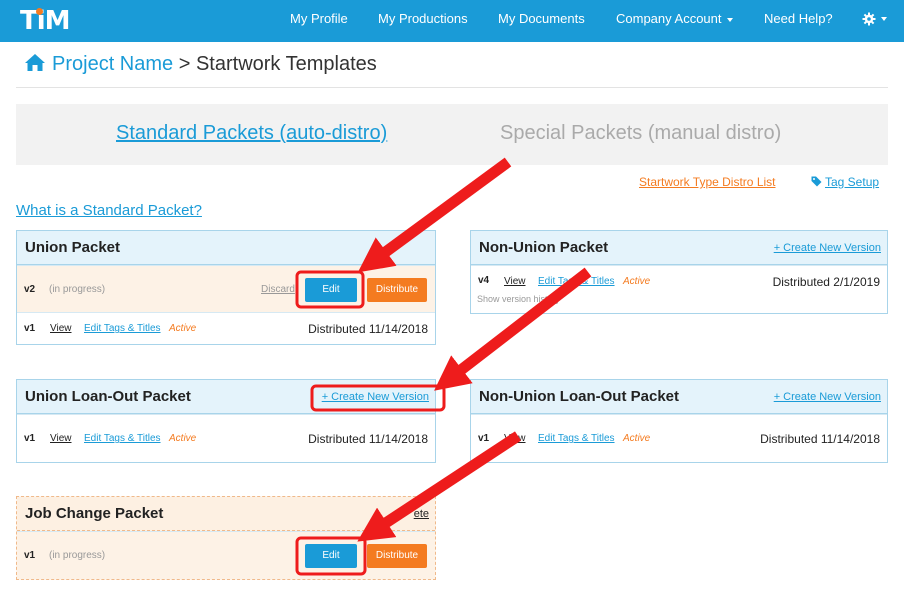 The height and width of the screenshot is (593, 904). What do you see at coordinates (278, 289) in the screenshot?
I see `discard-link: Discard` at bounding box center [278, 289].